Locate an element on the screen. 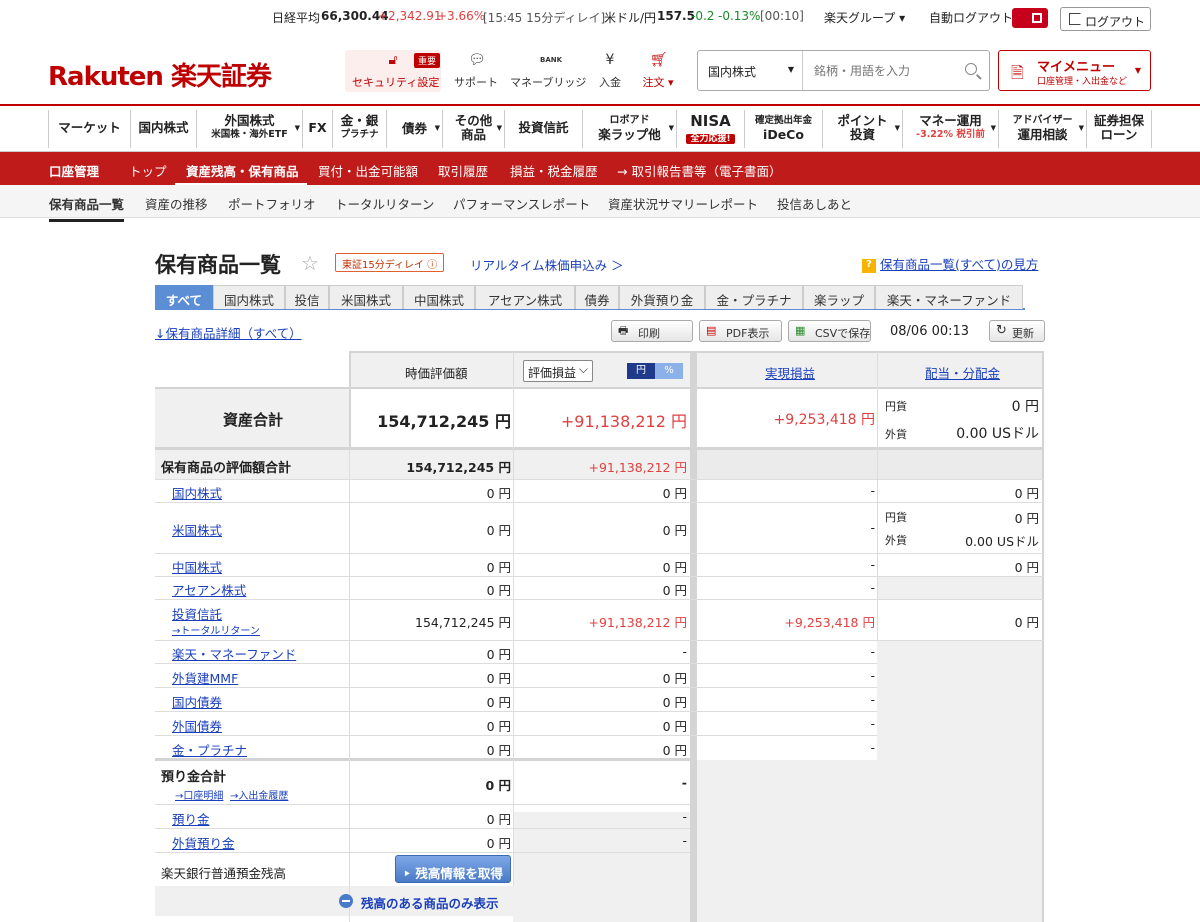 Image resolution: width=1200 pixels, height=922 pixels. row-china-link: 中国株式 is located at coordinates (197, 566).